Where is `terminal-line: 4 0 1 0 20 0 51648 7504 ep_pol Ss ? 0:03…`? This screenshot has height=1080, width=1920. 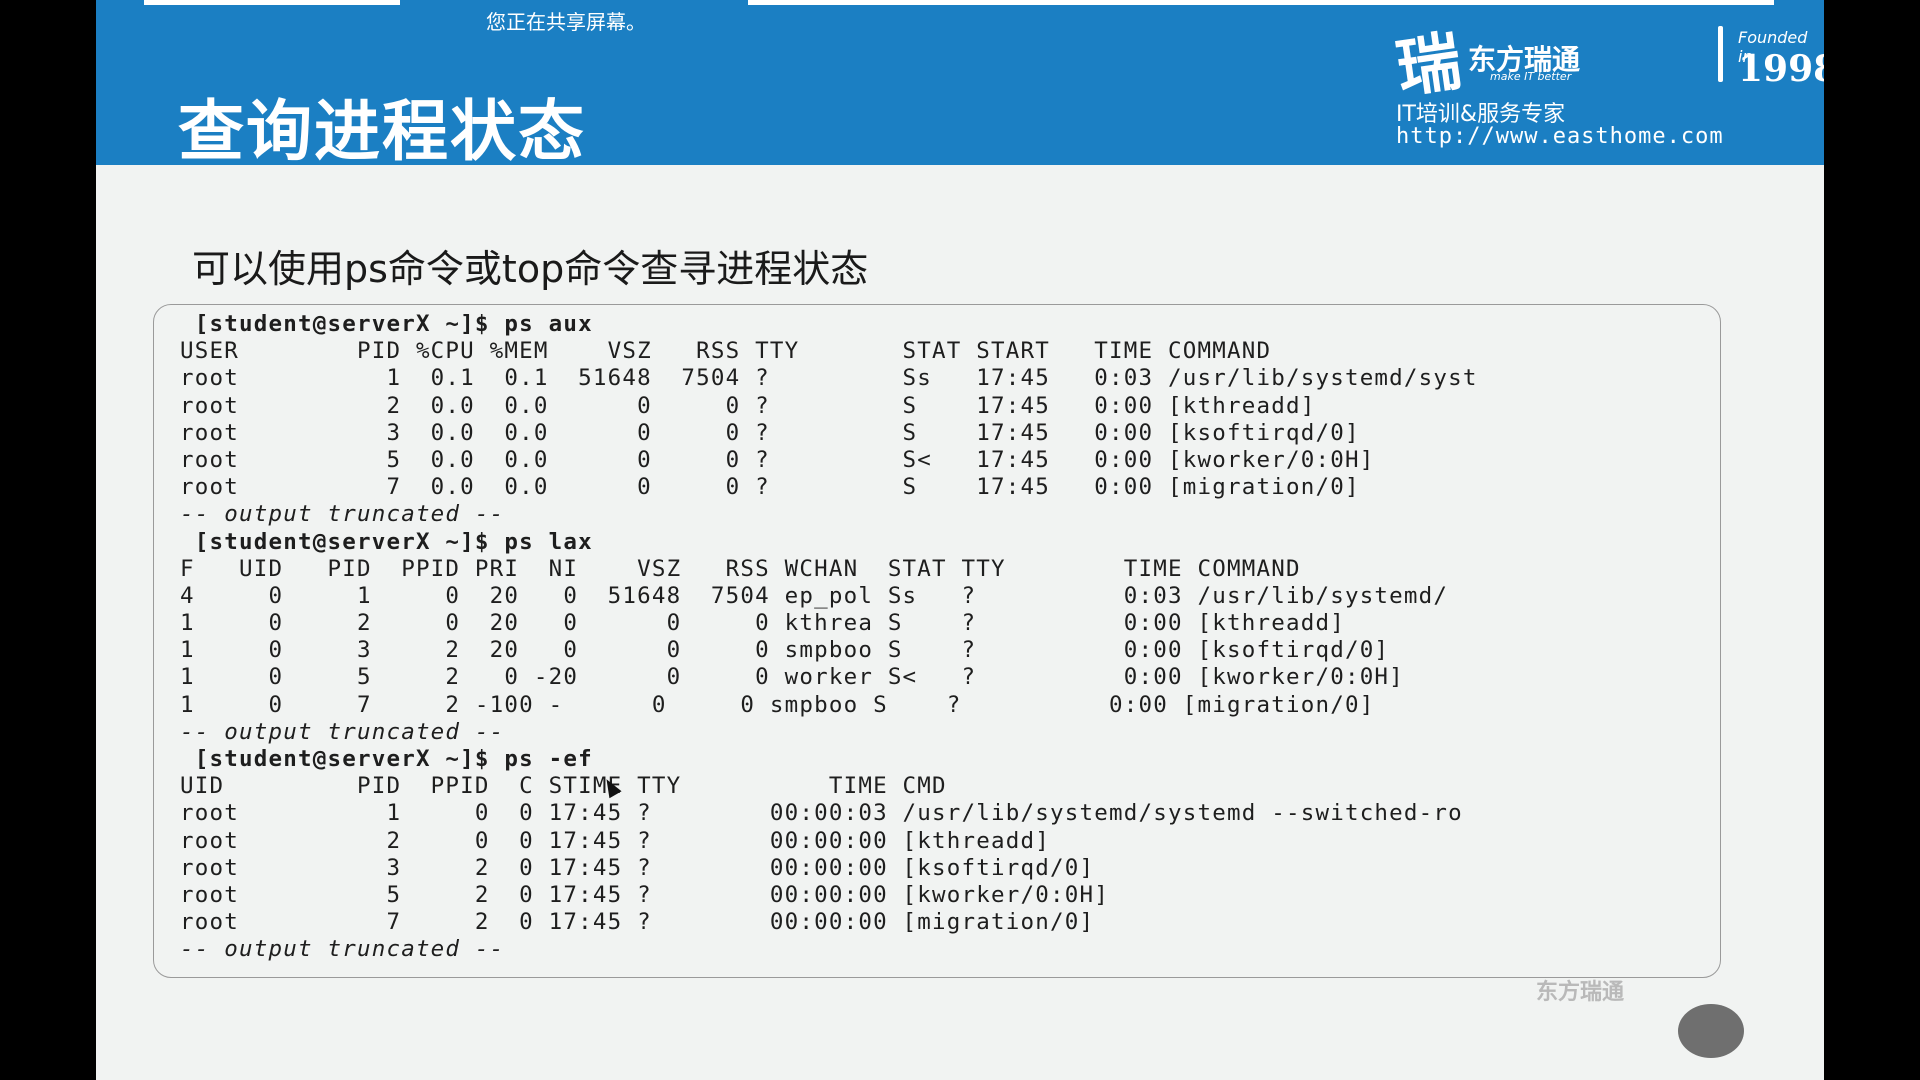 terminal-line: 4 0 1 0 20 0 51648 7504 ep_pol Ss ? 0:03… is located at coordinates (814, 595).